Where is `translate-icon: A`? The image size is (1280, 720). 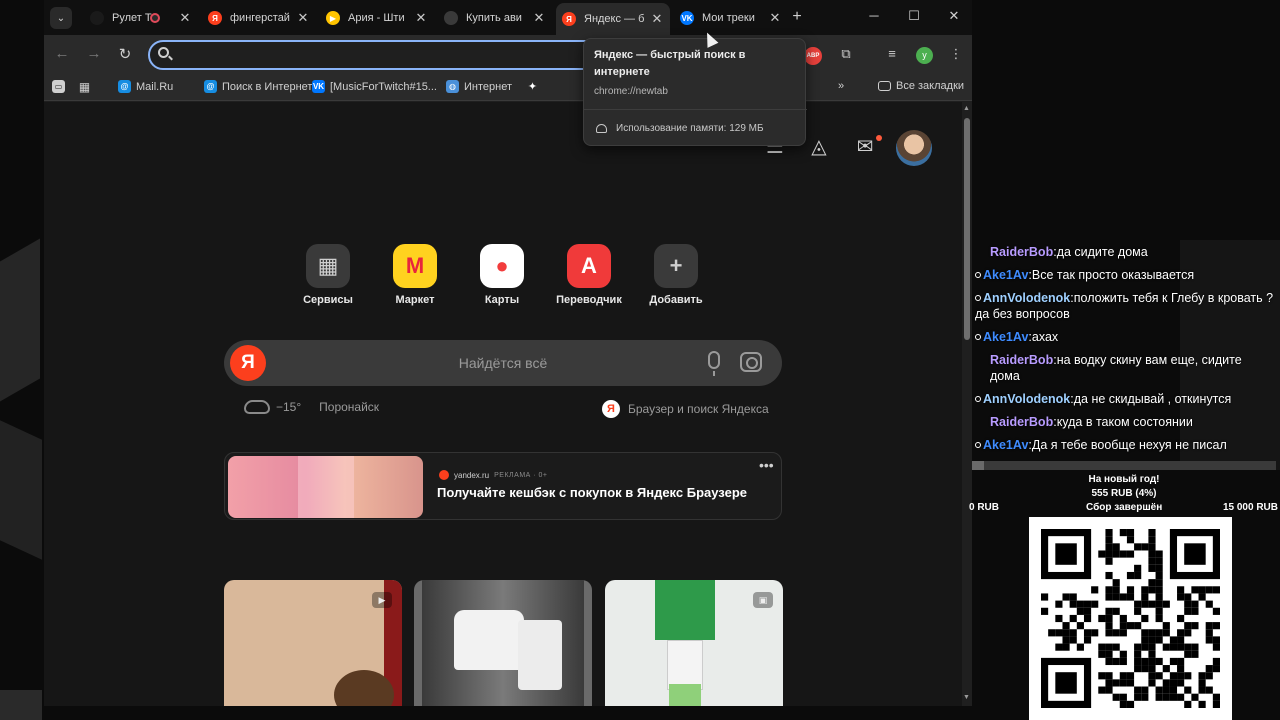
translate-icon: A is located at coordinates (589, 266).